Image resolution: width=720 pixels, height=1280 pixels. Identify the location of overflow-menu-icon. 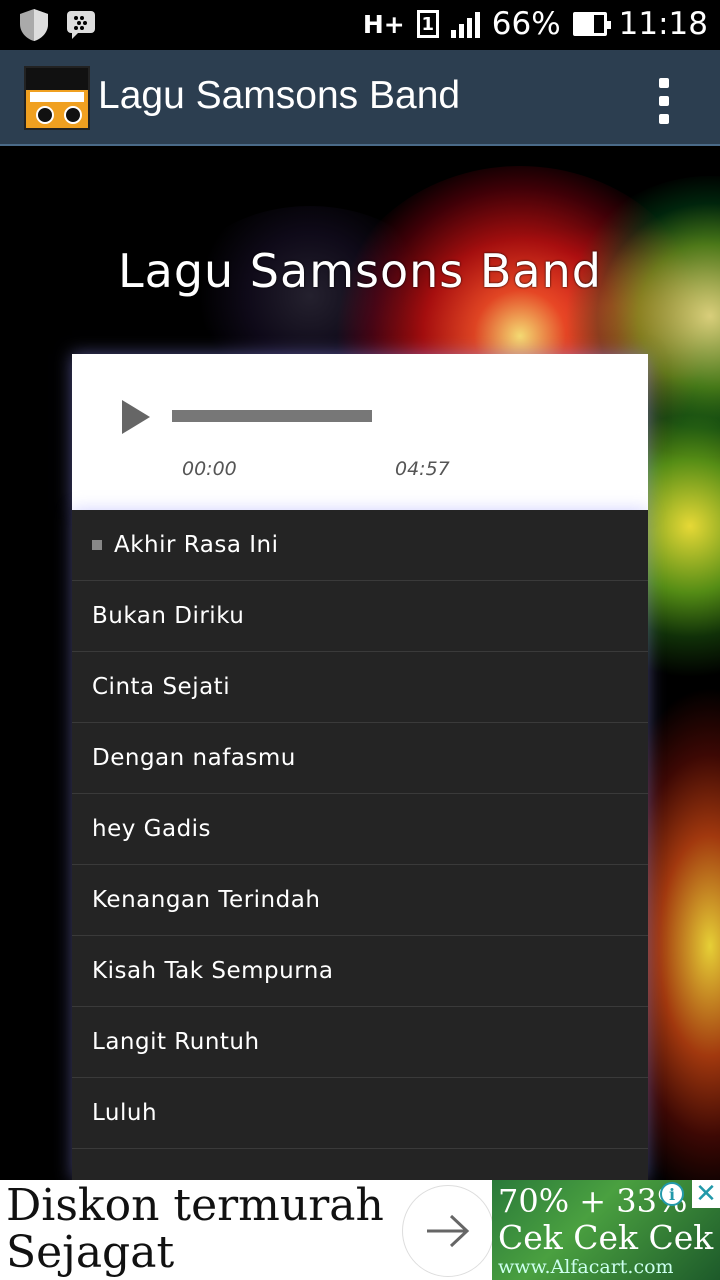
(664, 101).